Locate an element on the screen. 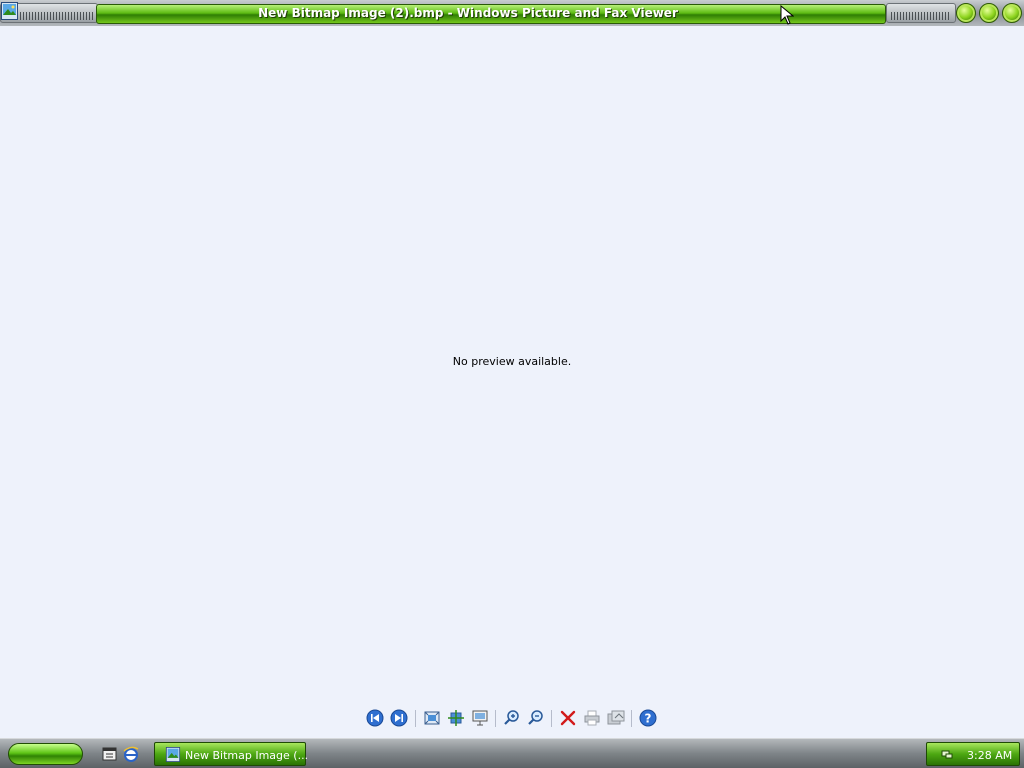 The image size is (1024, 768). best-fit-icon is located at coordinates (432, 718).